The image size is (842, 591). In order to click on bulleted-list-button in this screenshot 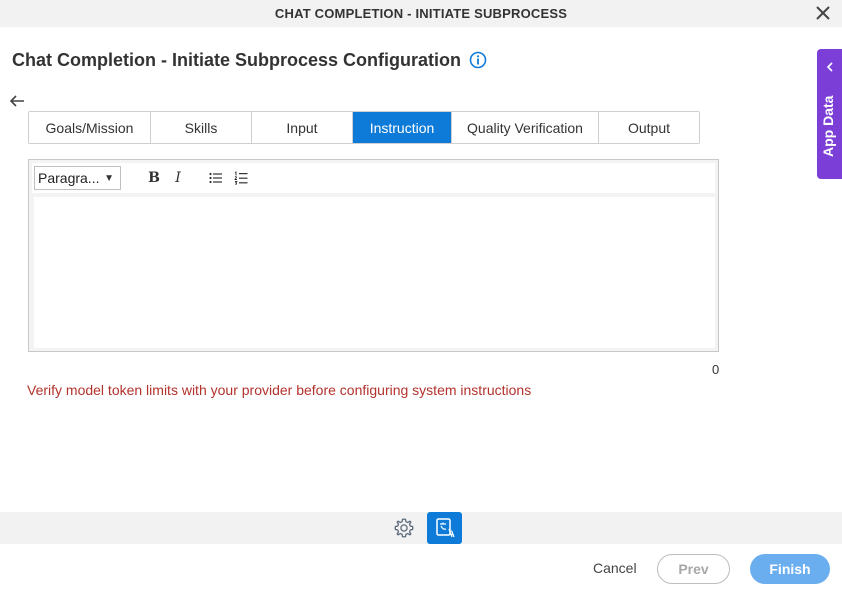, I will do `click(216, 178)`.